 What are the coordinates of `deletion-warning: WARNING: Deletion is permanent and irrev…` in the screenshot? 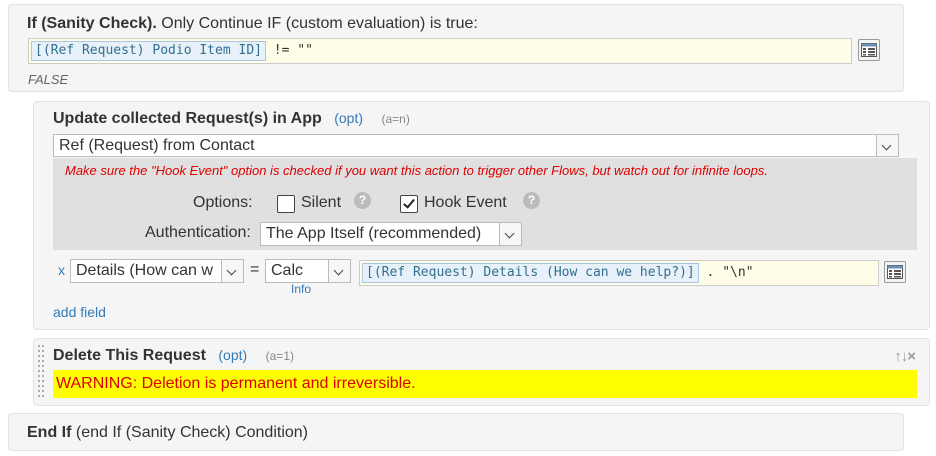 It's located at (485, 384).